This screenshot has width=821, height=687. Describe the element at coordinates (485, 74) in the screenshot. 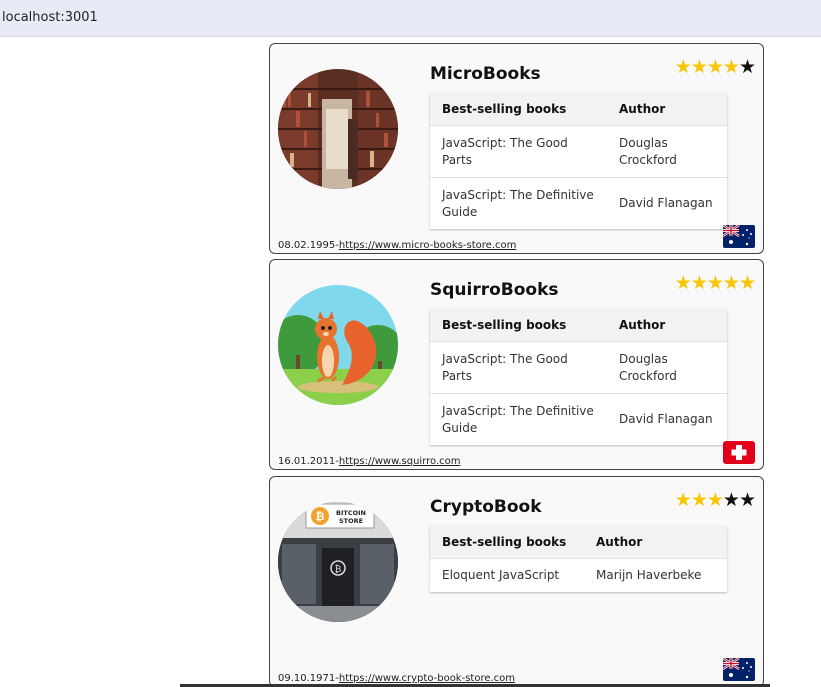

I see `store-name: MicroBooks` at that location.